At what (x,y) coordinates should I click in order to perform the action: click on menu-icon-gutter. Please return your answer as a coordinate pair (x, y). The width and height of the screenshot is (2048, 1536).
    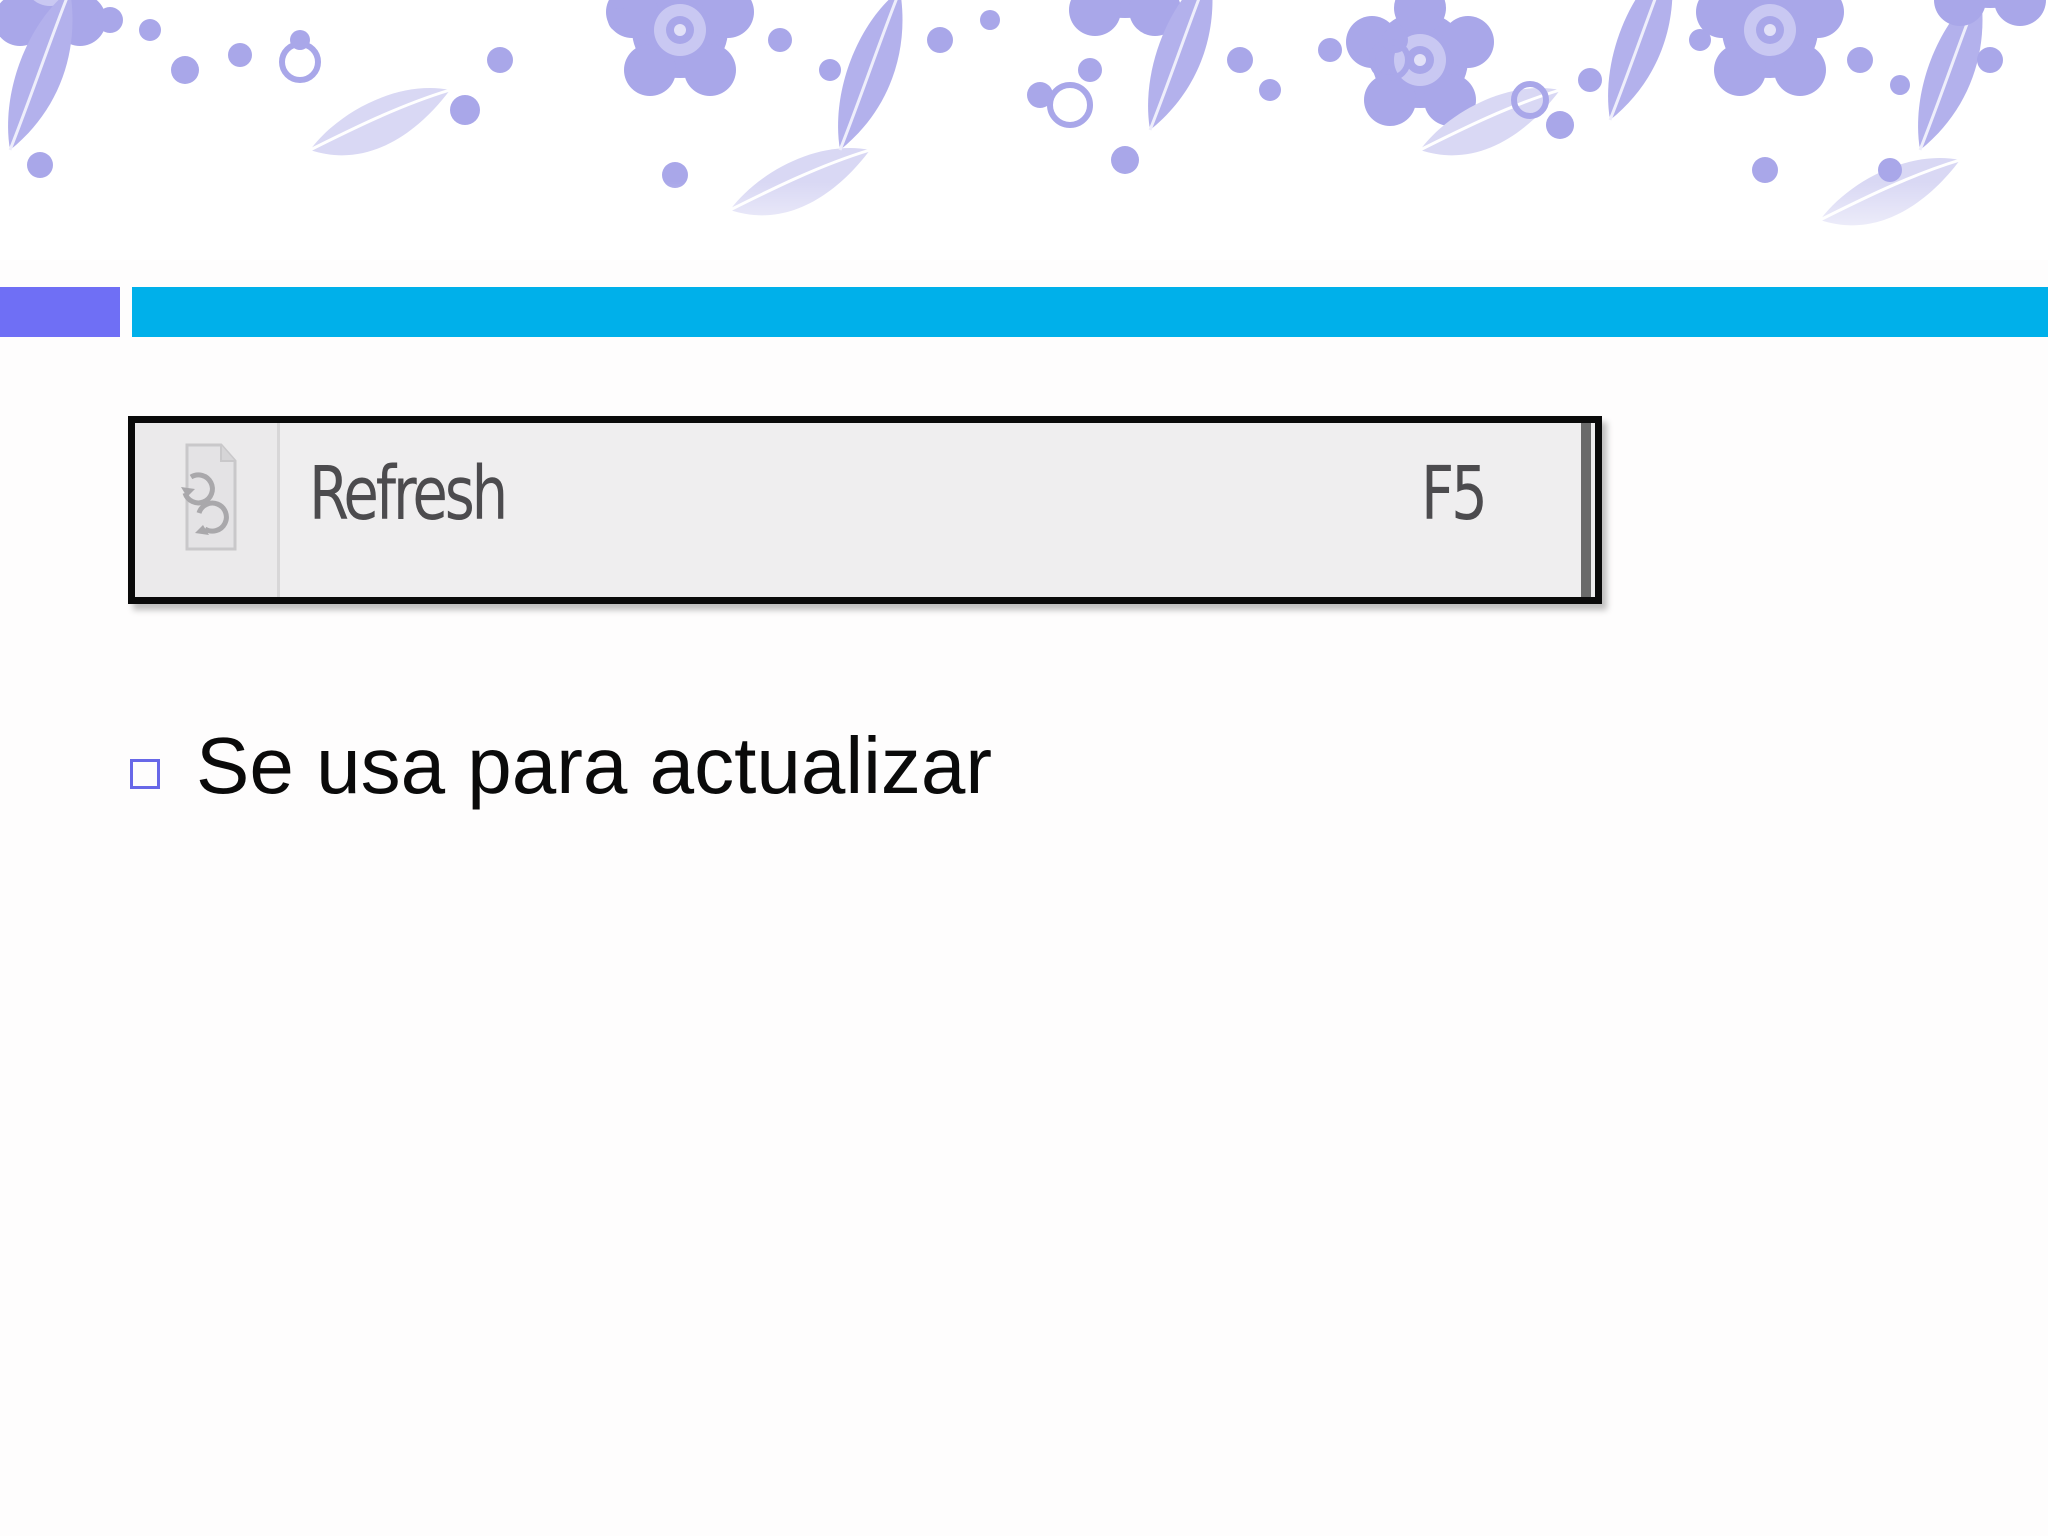
    Looking at the image, I should click on (207, 510).